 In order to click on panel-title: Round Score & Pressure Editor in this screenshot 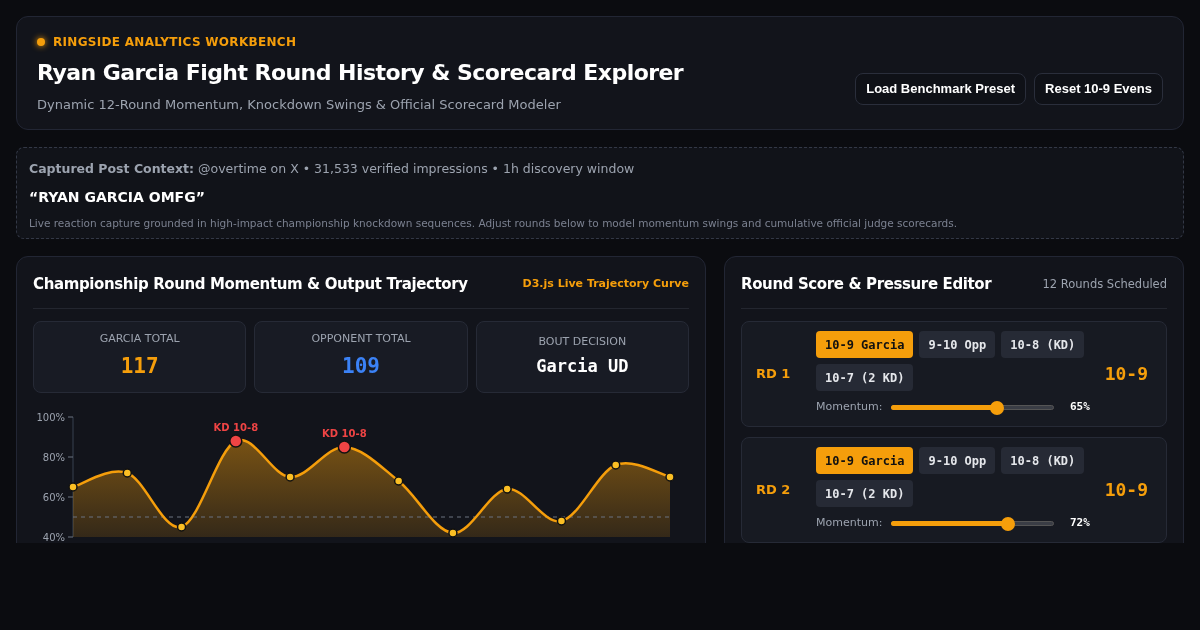, I will do `click(866, 284)`.